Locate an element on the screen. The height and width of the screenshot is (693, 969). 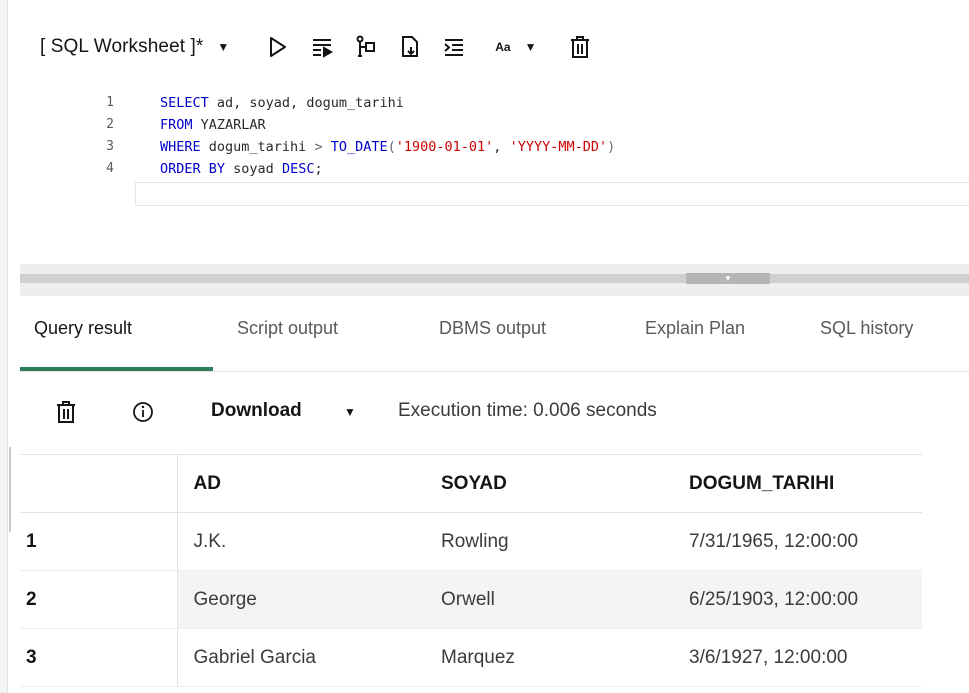
cell-dogum-tarihi: 3/6/1927, 12:00:00 is located at coordinates (797, 657).